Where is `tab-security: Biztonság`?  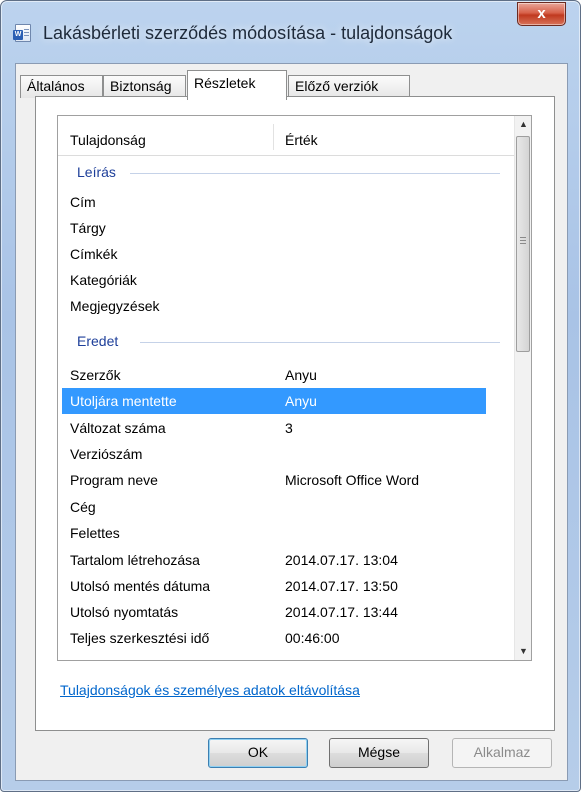 tab-security: Biztonság is located at coordinates (144, 86).